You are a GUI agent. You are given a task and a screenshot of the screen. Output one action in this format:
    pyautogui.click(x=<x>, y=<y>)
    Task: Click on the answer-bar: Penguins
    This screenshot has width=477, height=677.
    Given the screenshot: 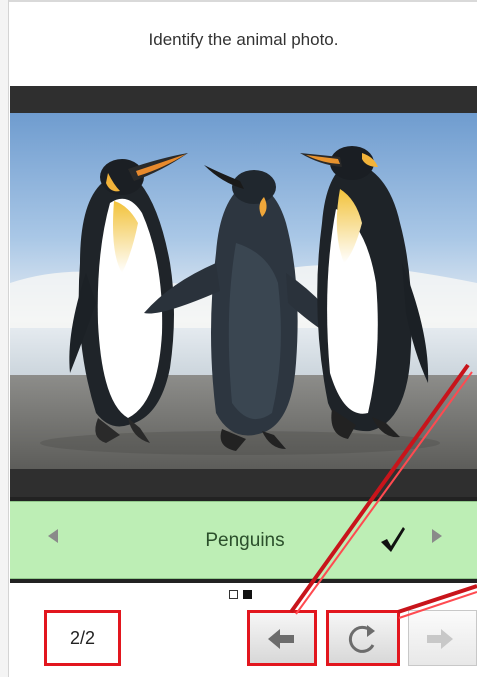 What is the action you would take?
    pyautogui.click(x=243, y=540)
    